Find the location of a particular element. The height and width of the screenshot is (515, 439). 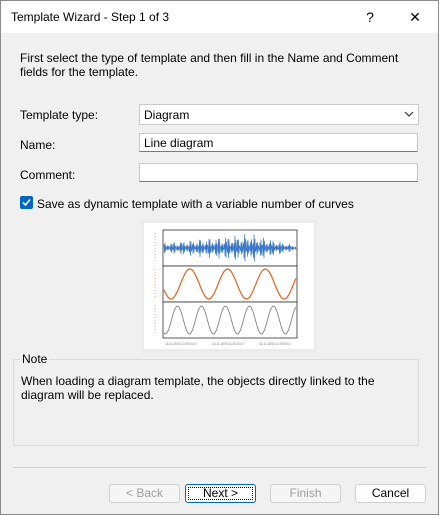

name-value: Line diagram is located at coordinates (179, 143).